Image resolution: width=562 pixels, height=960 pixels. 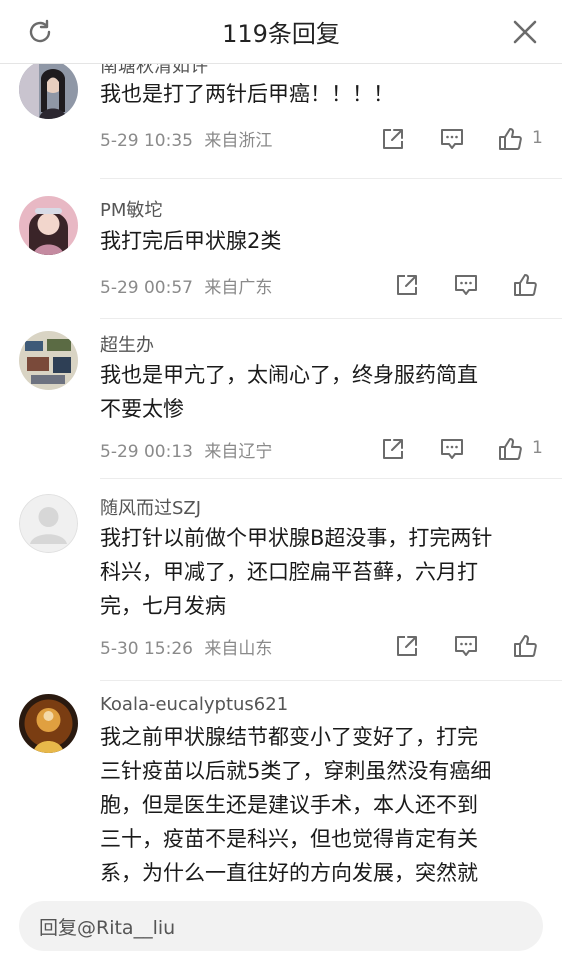 I want to click on comment-line: 三十，疫苗不是科兴，但也觉得肯定有关, so click(x=289, y=839).